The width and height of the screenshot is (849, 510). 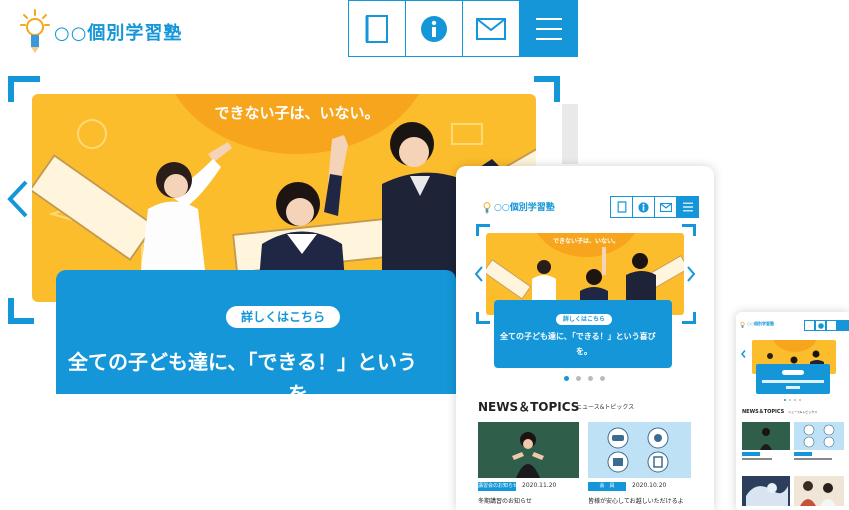 I want to click on hero-catchphrase: 全ての子ども達に、「できる！」という喜び, so click(x=578, y=336).